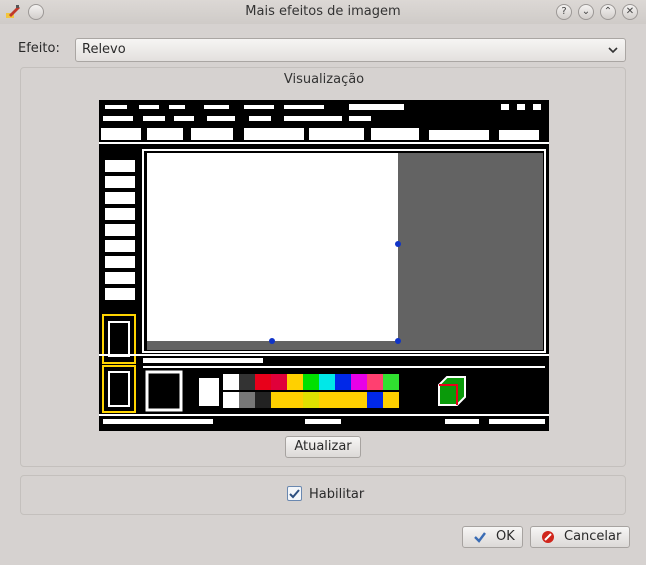 This screenshot has height=565, width=646. What do you see at coordinates (564, 12) in the screenshot?
I see `help-button: ?` at bounding box center [564, 12].